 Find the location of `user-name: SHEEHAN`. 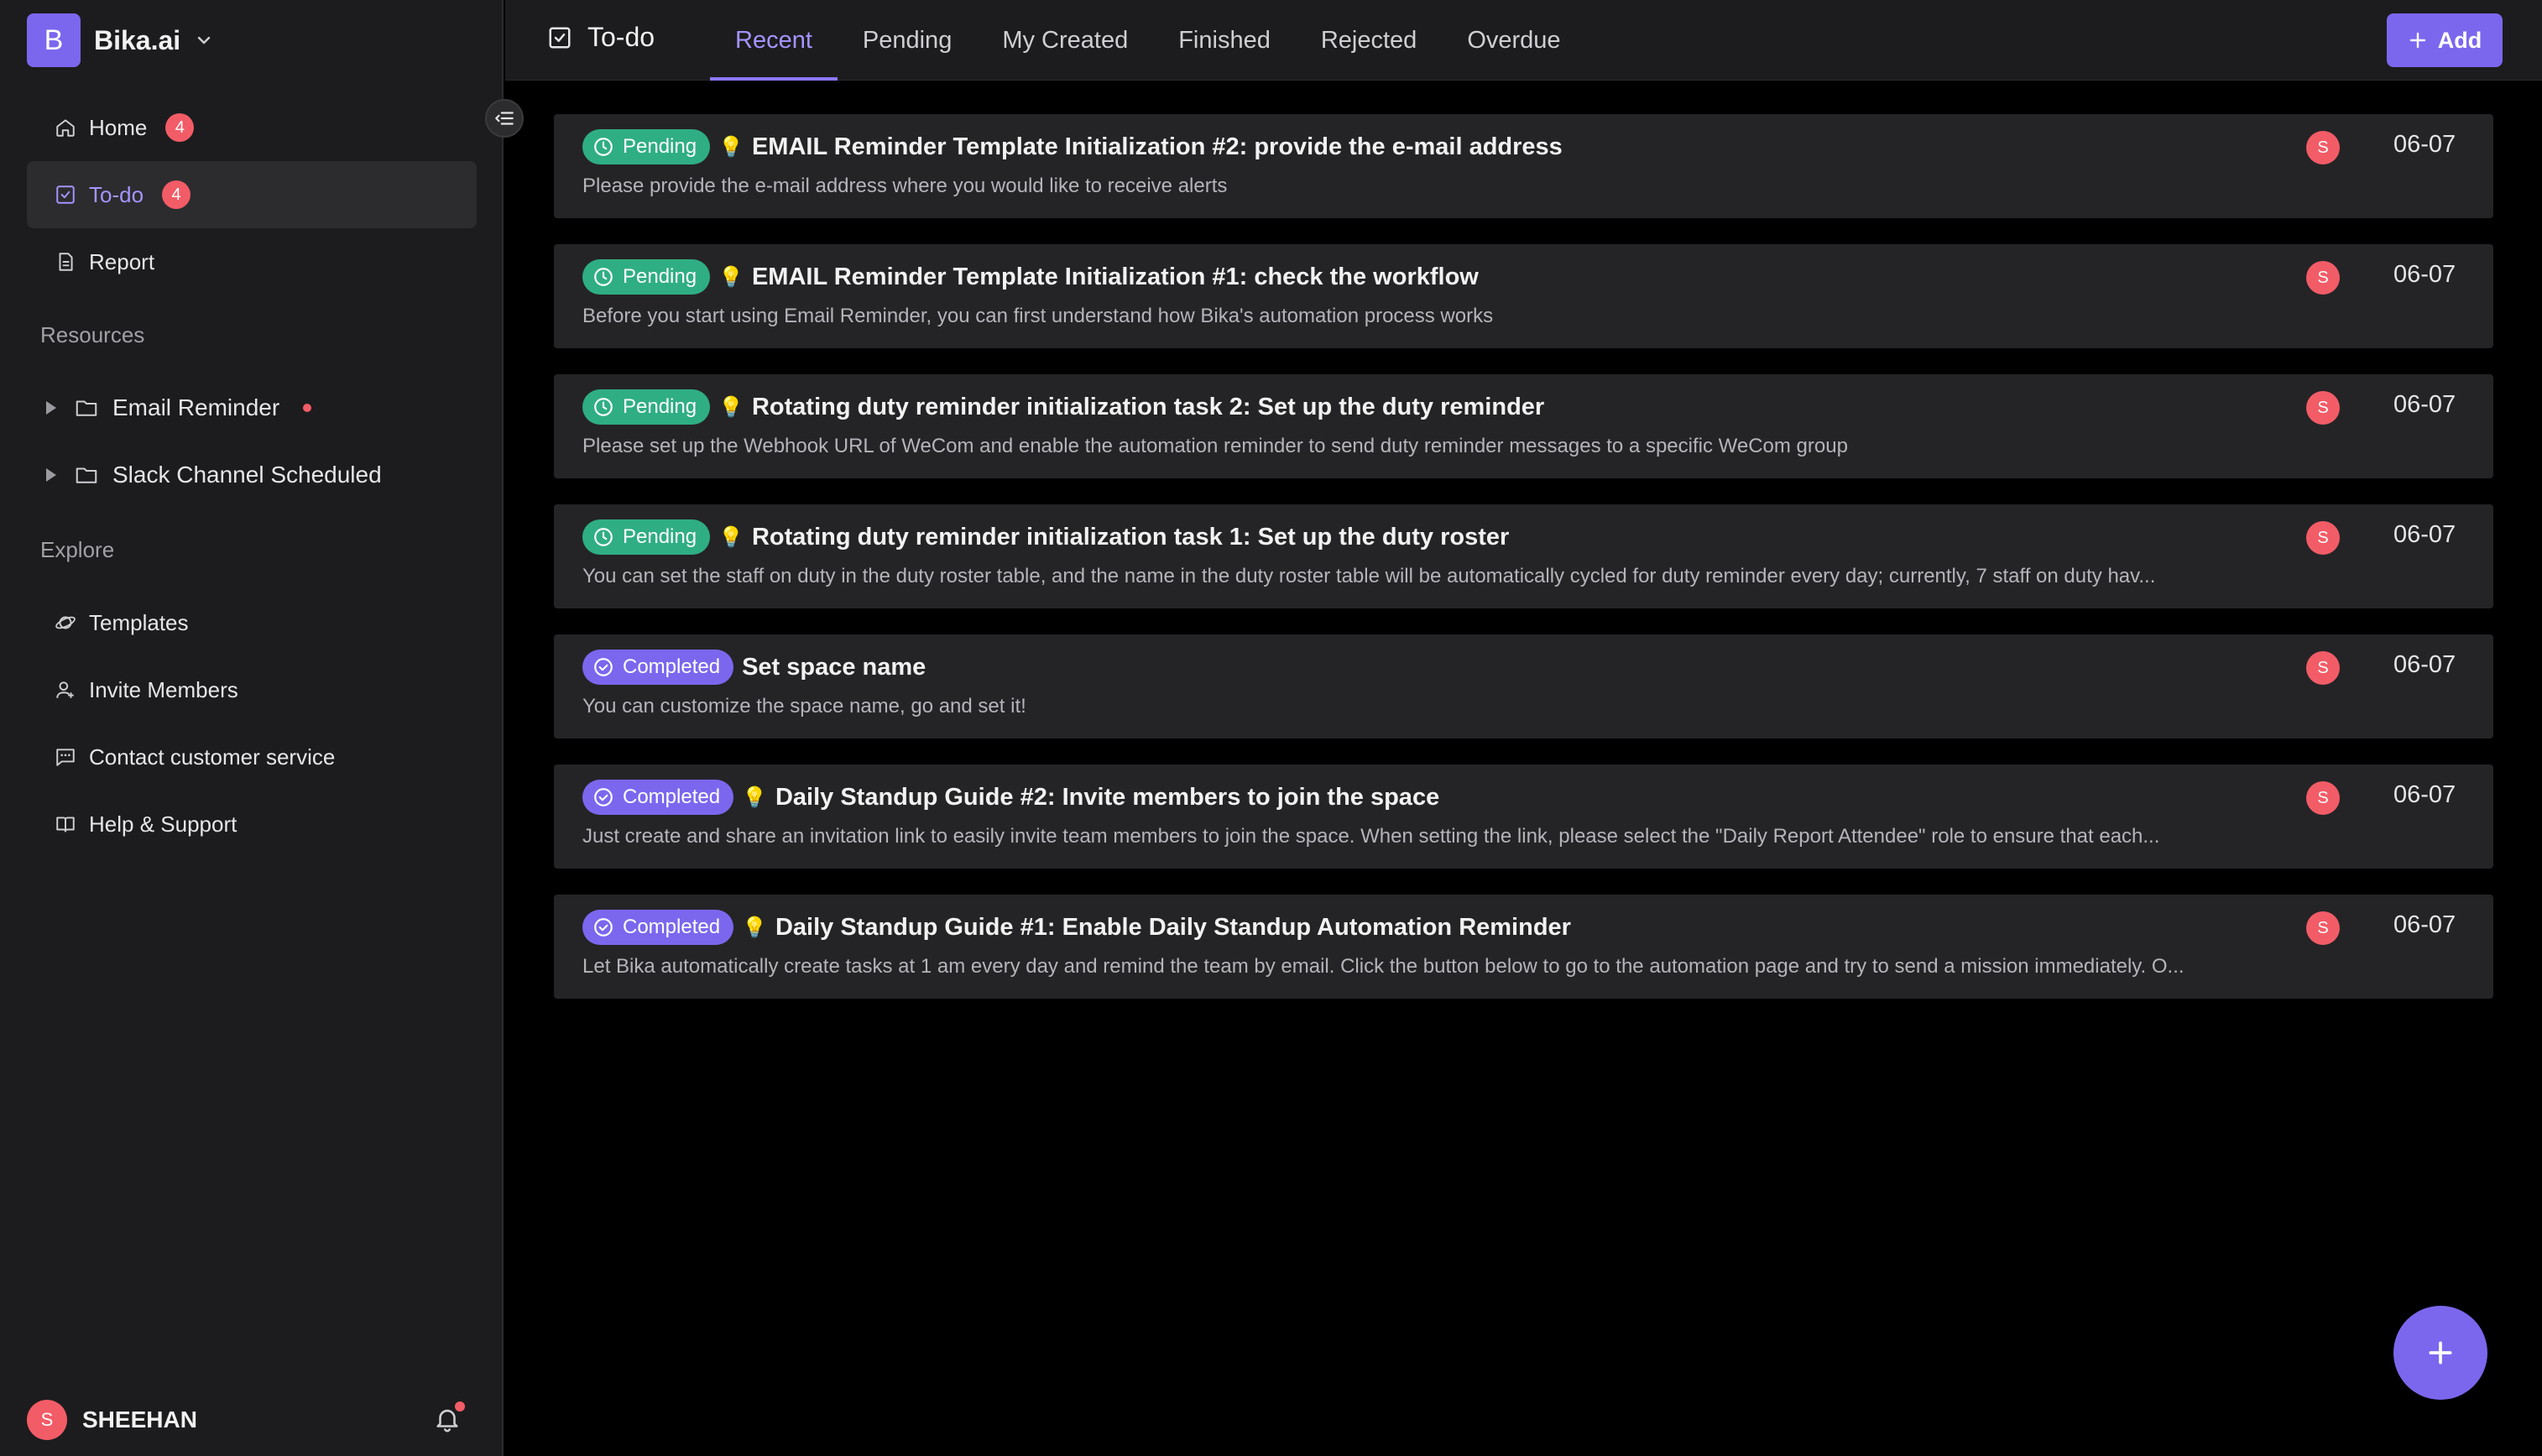

user-name: SHEEHAN is located at coordinates (140, 1419).